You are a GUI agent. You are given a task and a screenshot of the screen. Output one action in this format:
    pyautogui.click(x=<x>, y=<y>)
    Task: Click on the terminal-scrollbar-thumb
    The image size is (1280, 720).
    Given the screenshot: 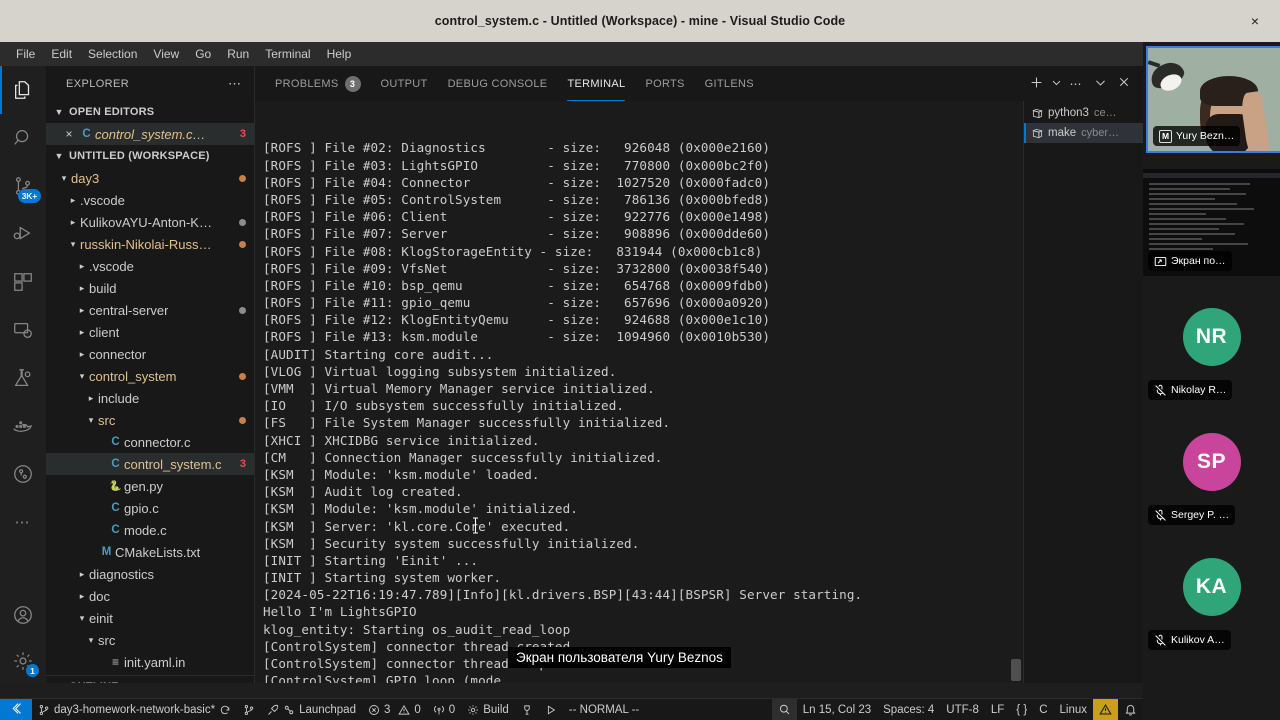 What is the action you would take?
    pyautogui.click(x=1016, y=670)
    